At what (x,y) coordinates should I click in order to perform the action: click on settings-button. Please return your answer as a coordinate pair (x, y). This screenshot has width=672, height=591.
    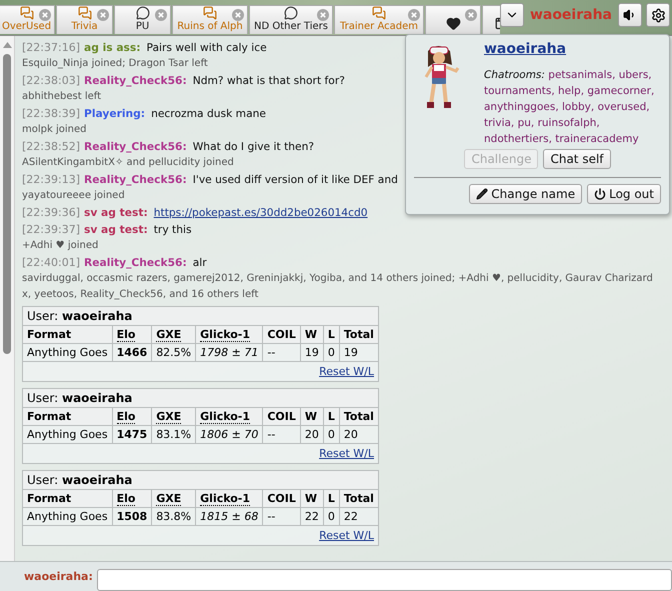
    Looking at the image, I should click on (658, 15).